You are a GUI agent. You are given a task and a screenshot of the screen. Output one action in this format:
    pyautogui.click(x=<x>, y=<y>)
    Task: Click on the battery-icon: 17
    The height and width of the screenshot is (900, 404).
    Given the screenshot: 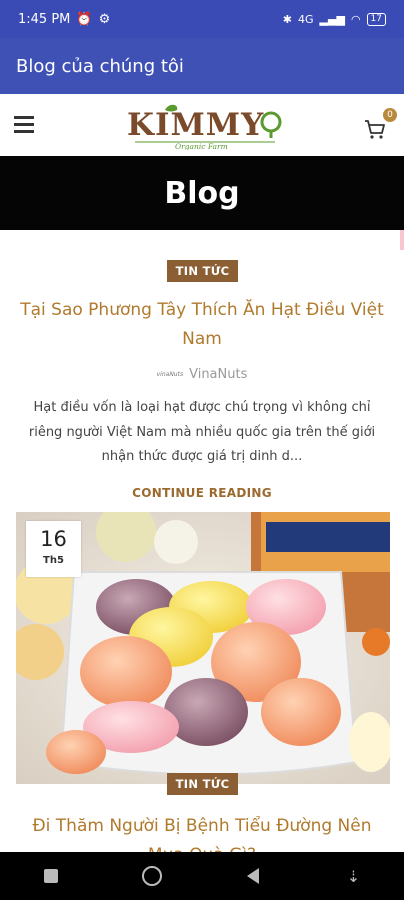 What is the action you would take?
    pyautogui.click(x=376, y=19)
    